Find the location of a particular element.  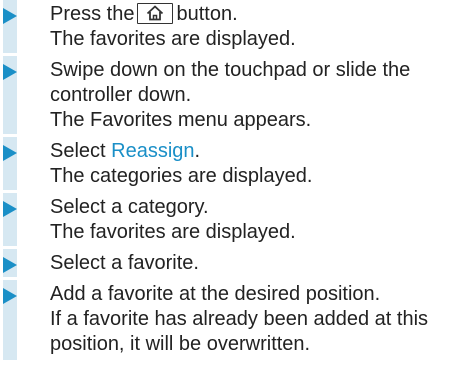

step-6-result-line-2: position, it will be overwritten. is located at coordinates (180, 344).